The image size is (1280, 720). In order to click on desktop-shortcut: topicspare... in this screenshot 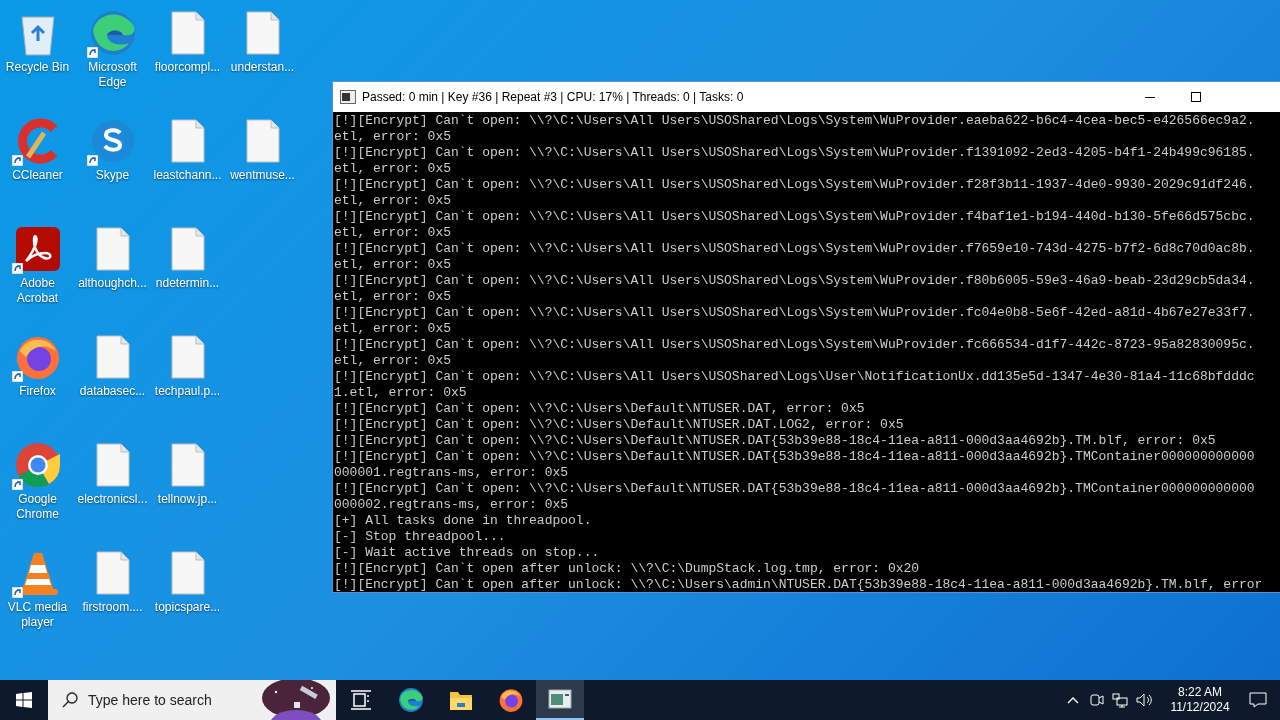, I will do `click(187, 594)`.